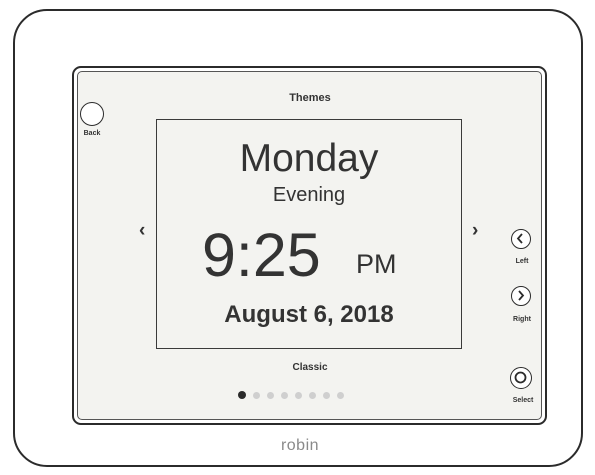 This screenshot has width=595, height=475. I want to click on left-label: Left, so click(522, 261).